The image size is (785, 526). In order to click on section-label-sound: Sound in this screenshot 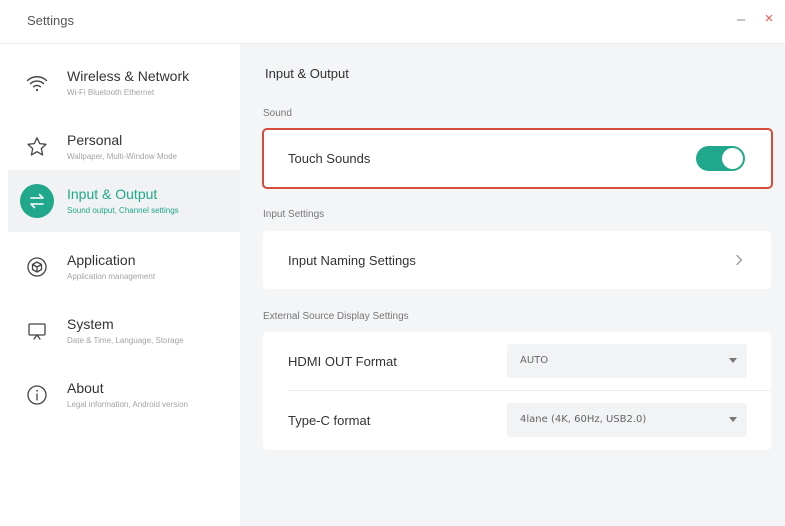, I will do `click(277, 113)`.